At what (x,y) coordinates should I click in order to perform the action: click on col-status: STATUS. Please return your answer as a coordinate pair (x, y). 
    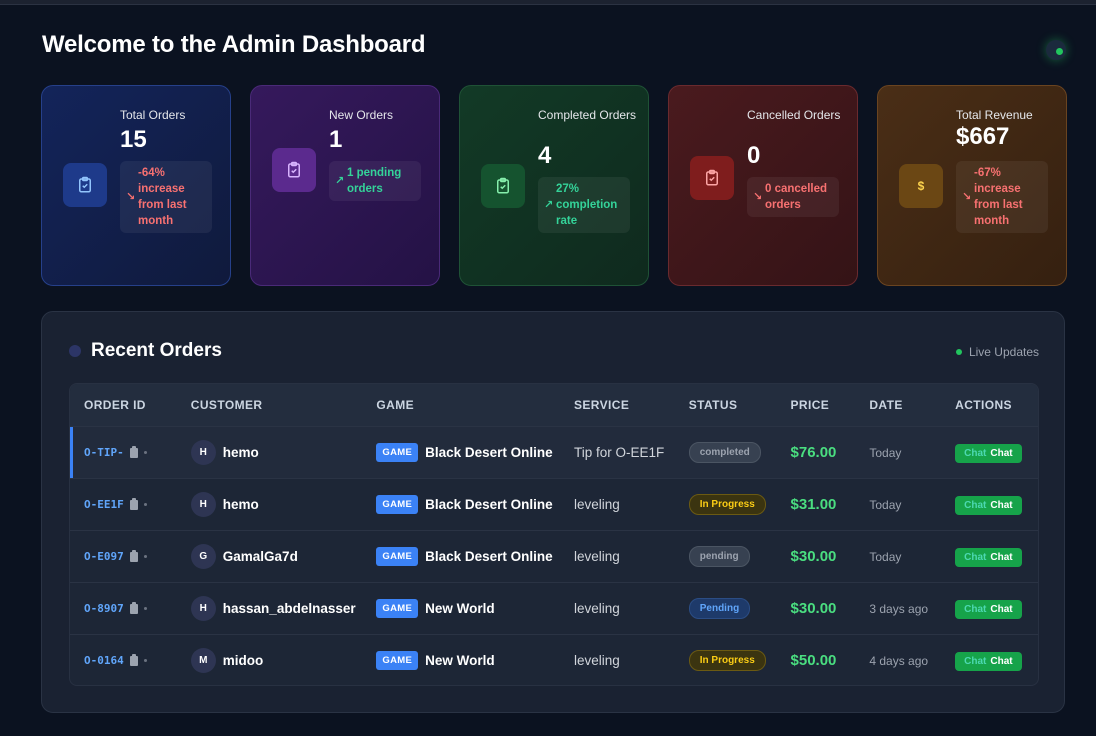
    Looking at the image, I should click on (713, 405).